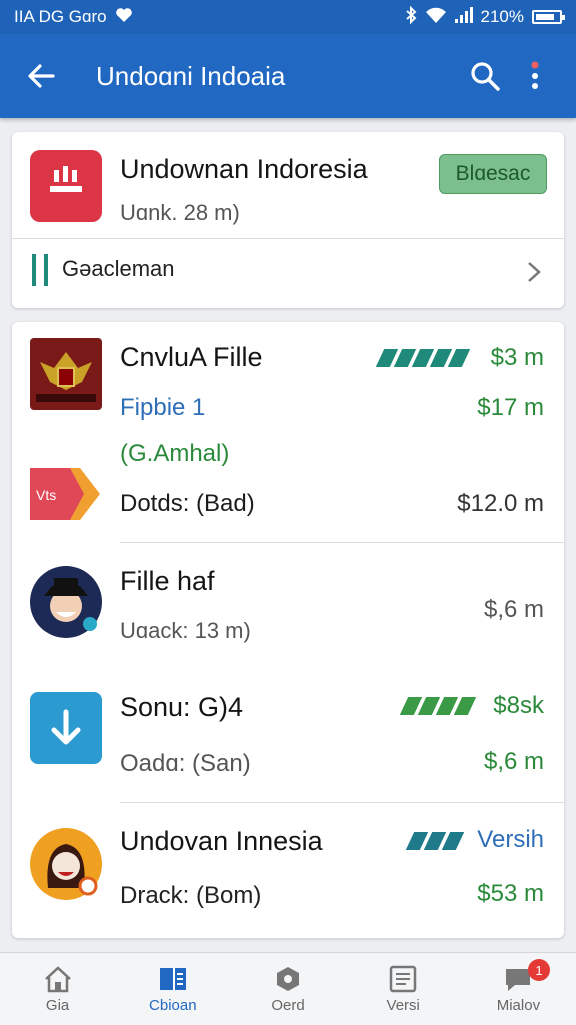  I want to click on item-line4: Dotds: (Bad), so click(187, 504).